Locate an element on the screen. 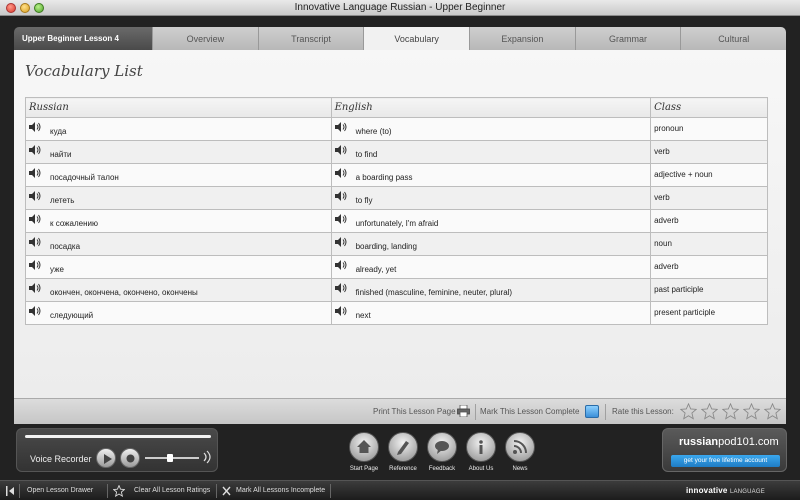  english-cell: to find is located at coordinates (491, 152).